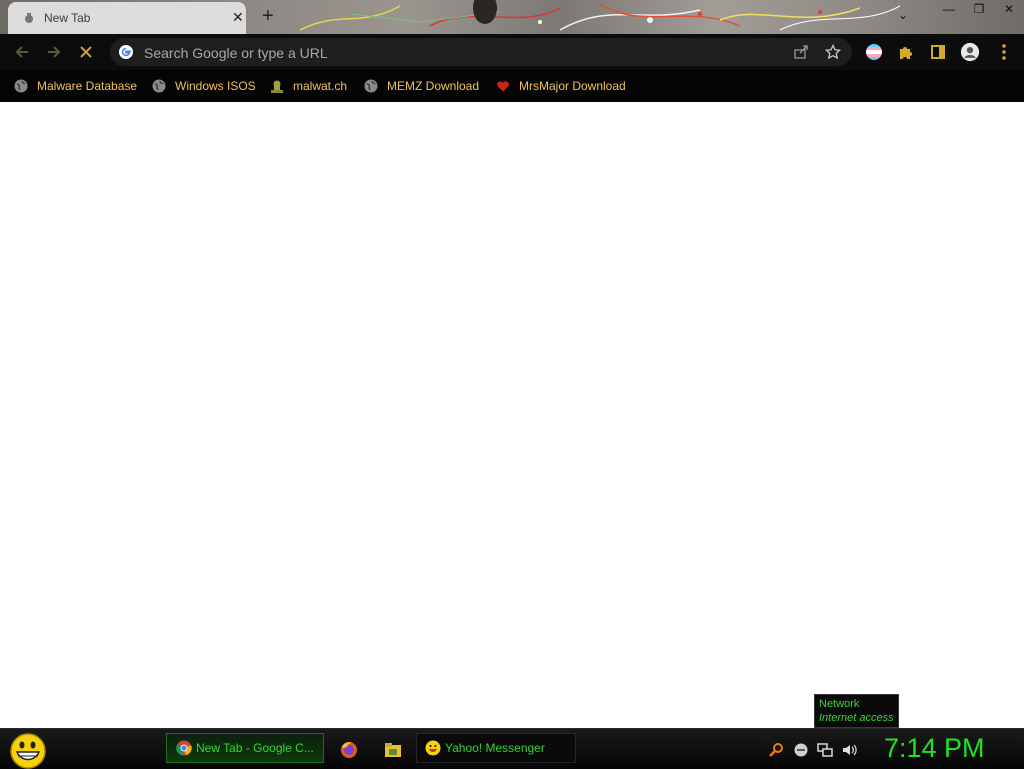 This screenshot has height=769, width=1024. What do you see at coordinates (856, 718) in the screenshot?
I see `tooltip-subtitle: Internet access` at bounding box center [856, 718].